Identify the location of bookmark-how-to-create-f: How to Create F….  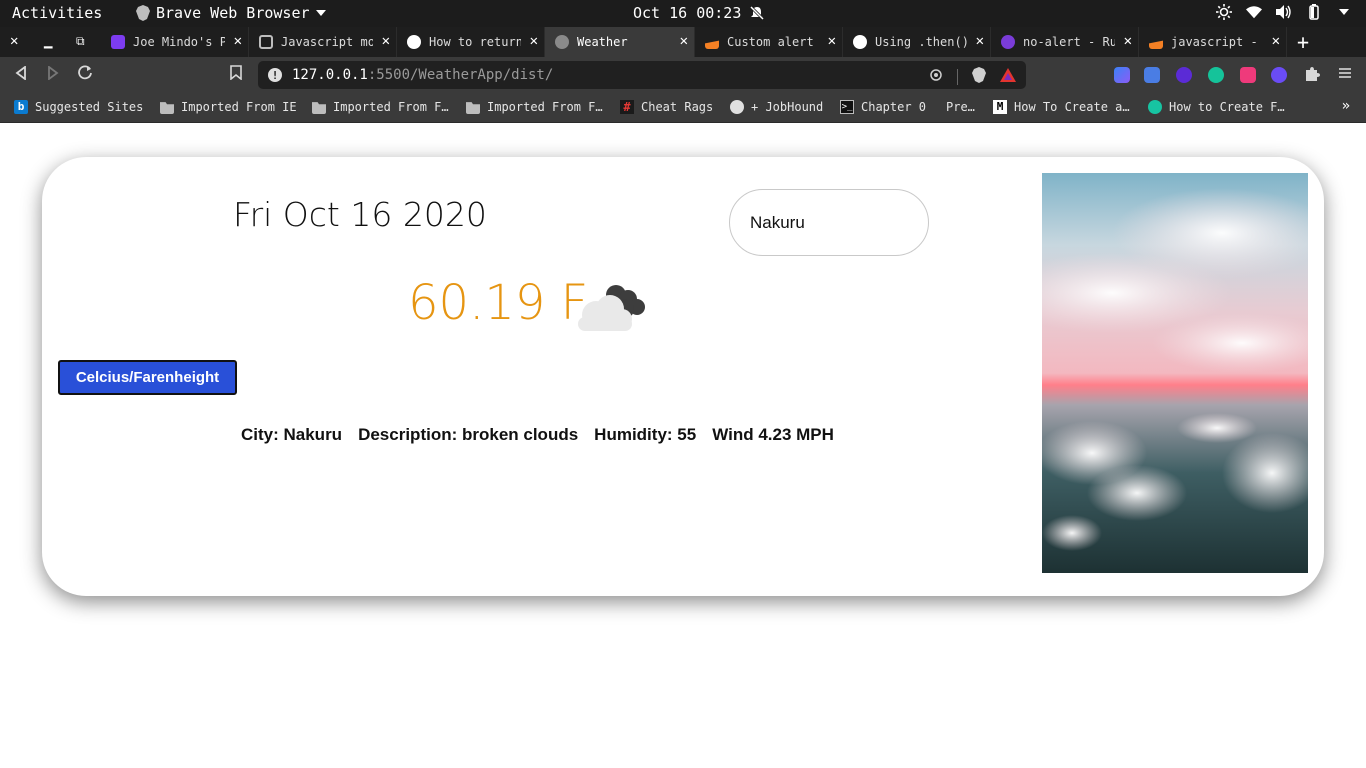
(1216, 107).